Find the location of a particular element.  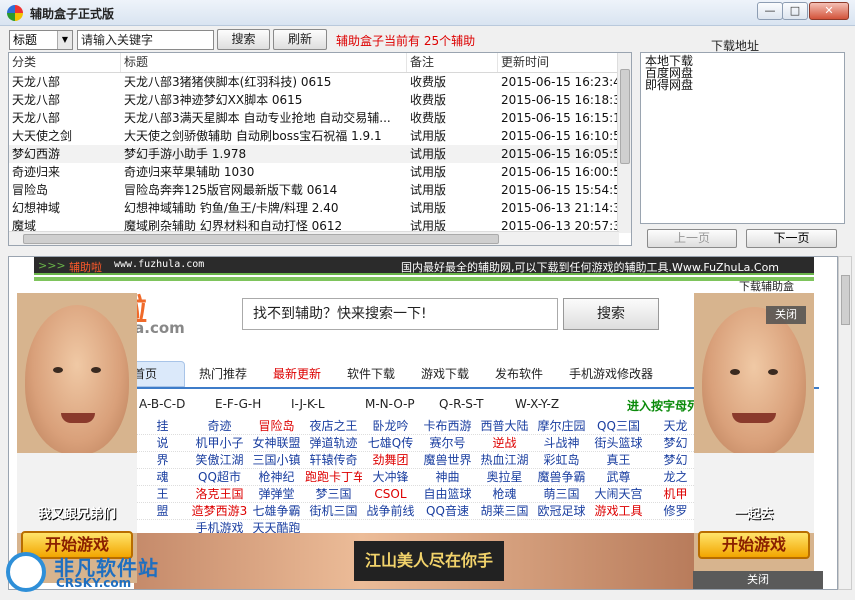

nav-hot: 热门推荐 is located at coordinates (223, 373).